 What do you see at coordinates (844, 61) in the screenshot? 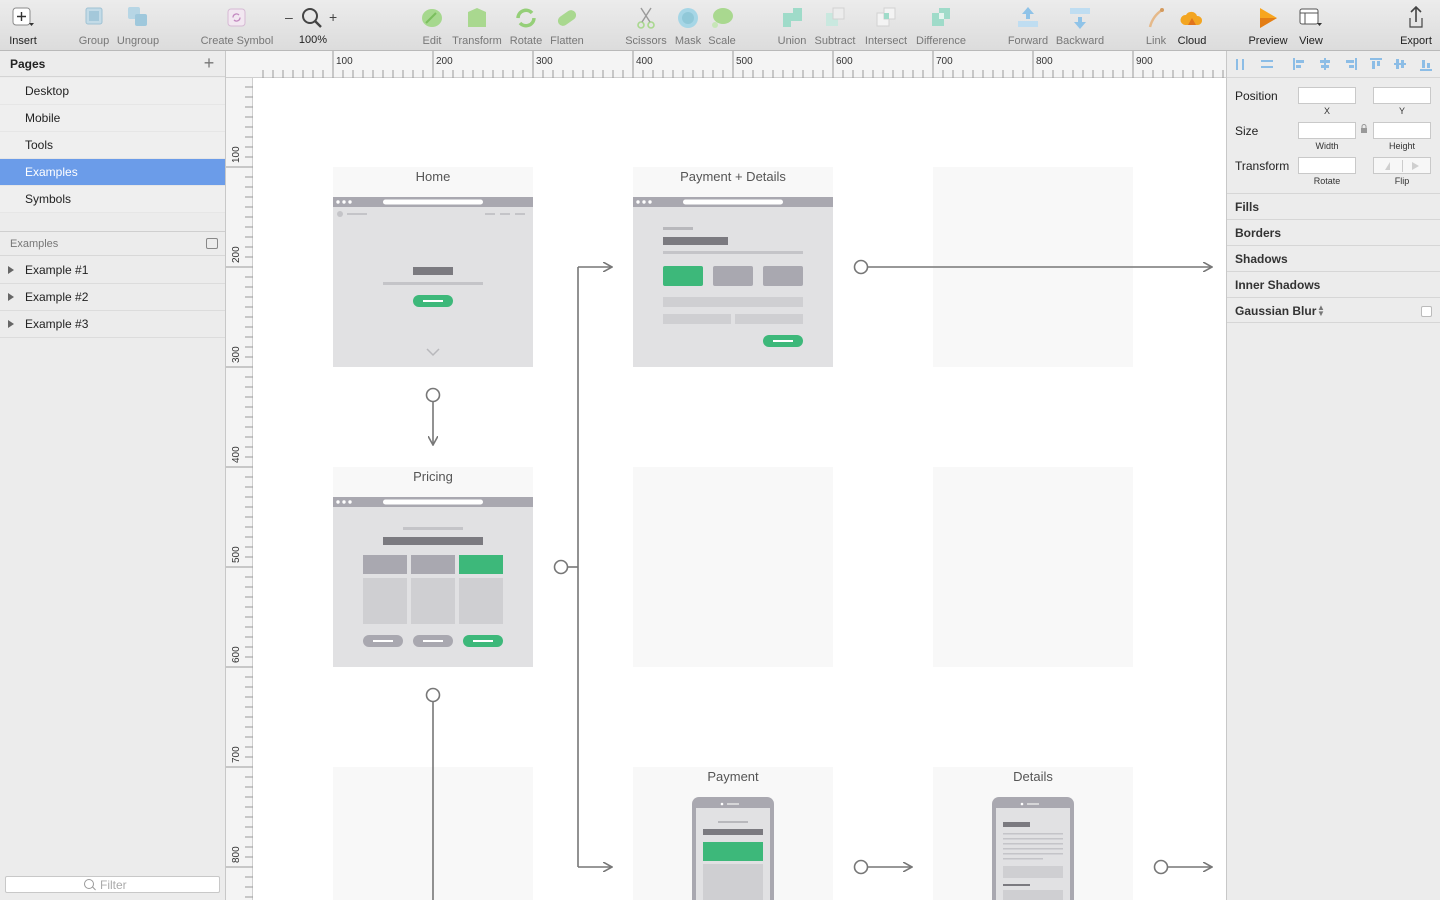
I see `ruler-label: 600` at bounding box center [844, 61].